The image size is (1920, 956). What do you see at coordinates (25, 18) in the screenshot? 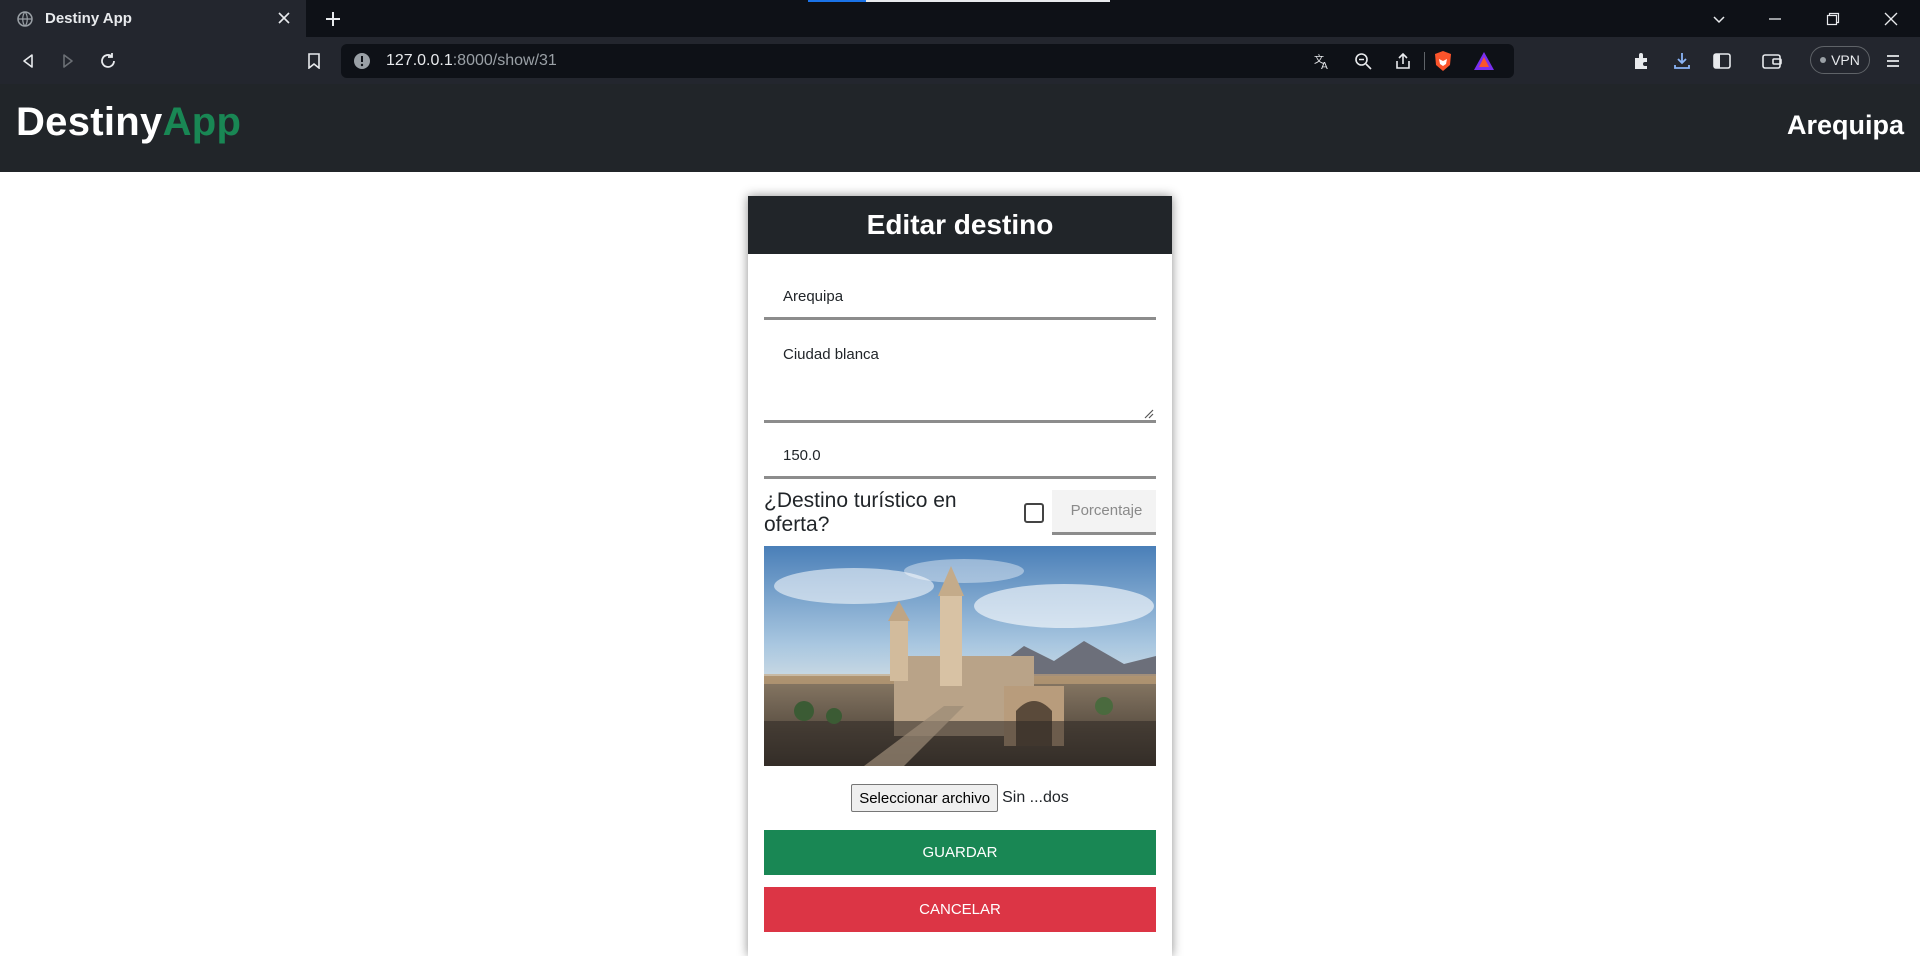
I see `globe-icon` at bounding box center [25, 18].